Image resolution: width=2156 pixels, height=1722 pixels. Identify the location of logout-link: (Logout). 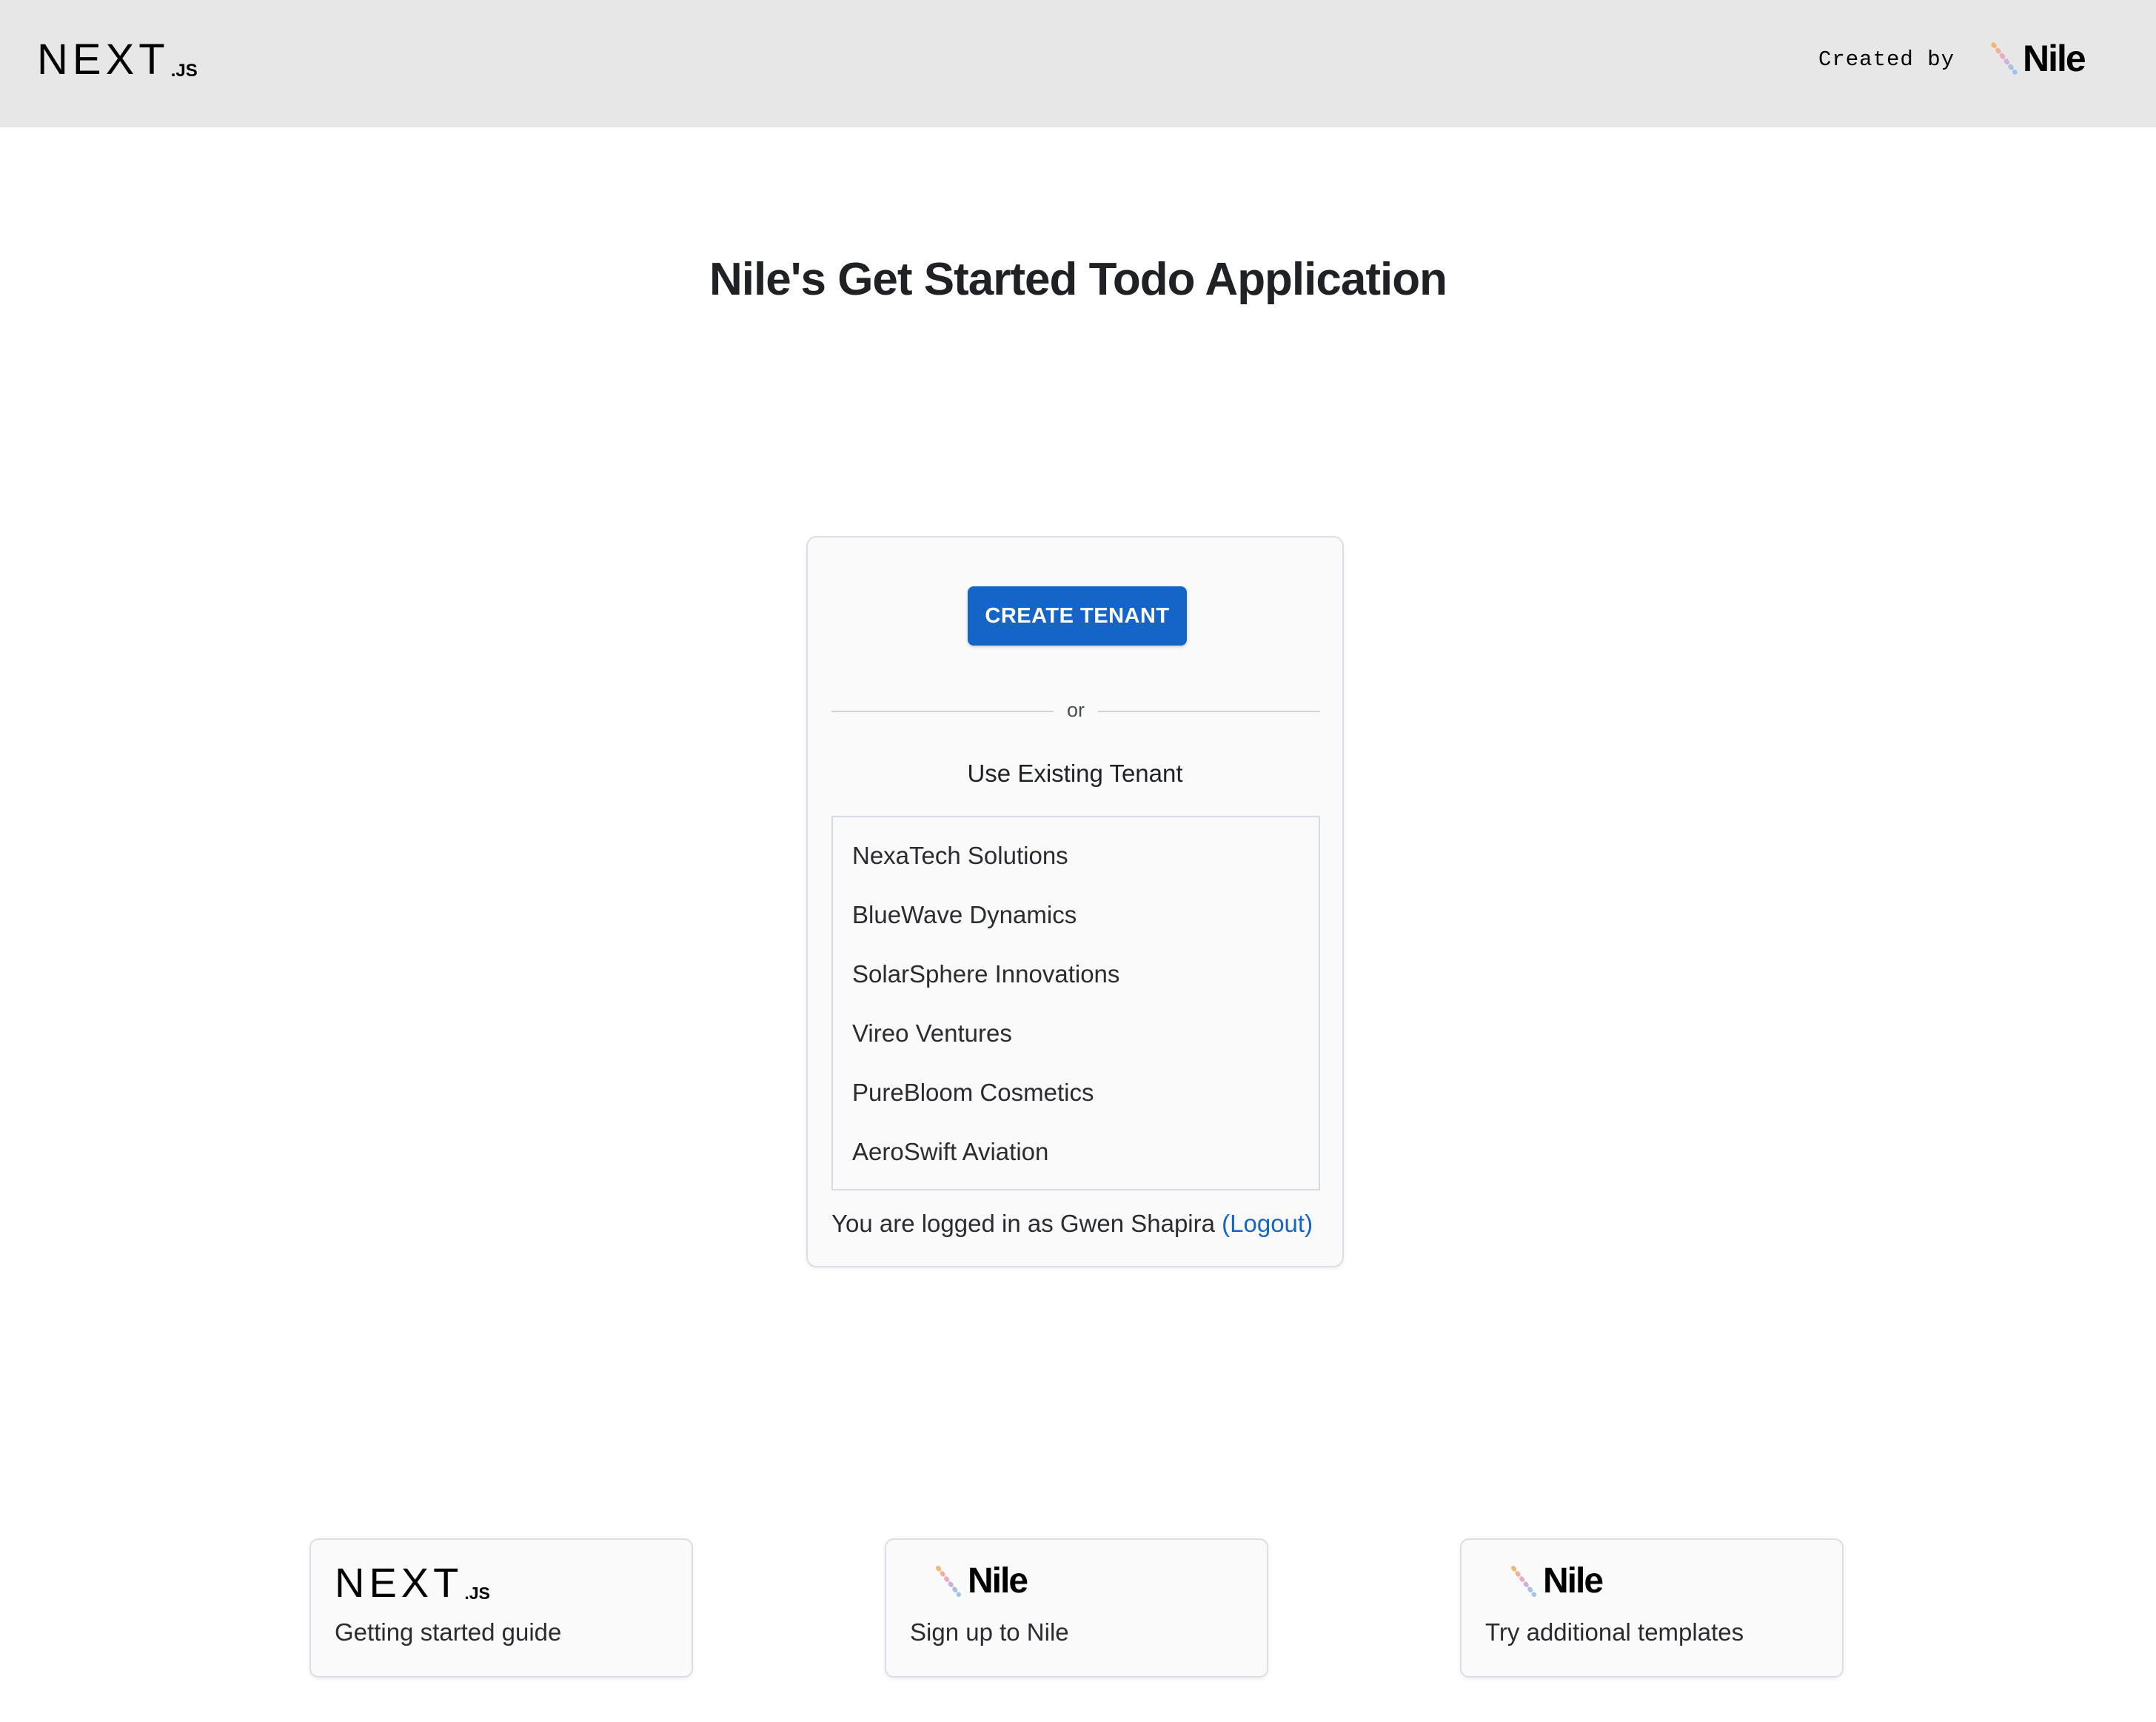
(1267, 1223).